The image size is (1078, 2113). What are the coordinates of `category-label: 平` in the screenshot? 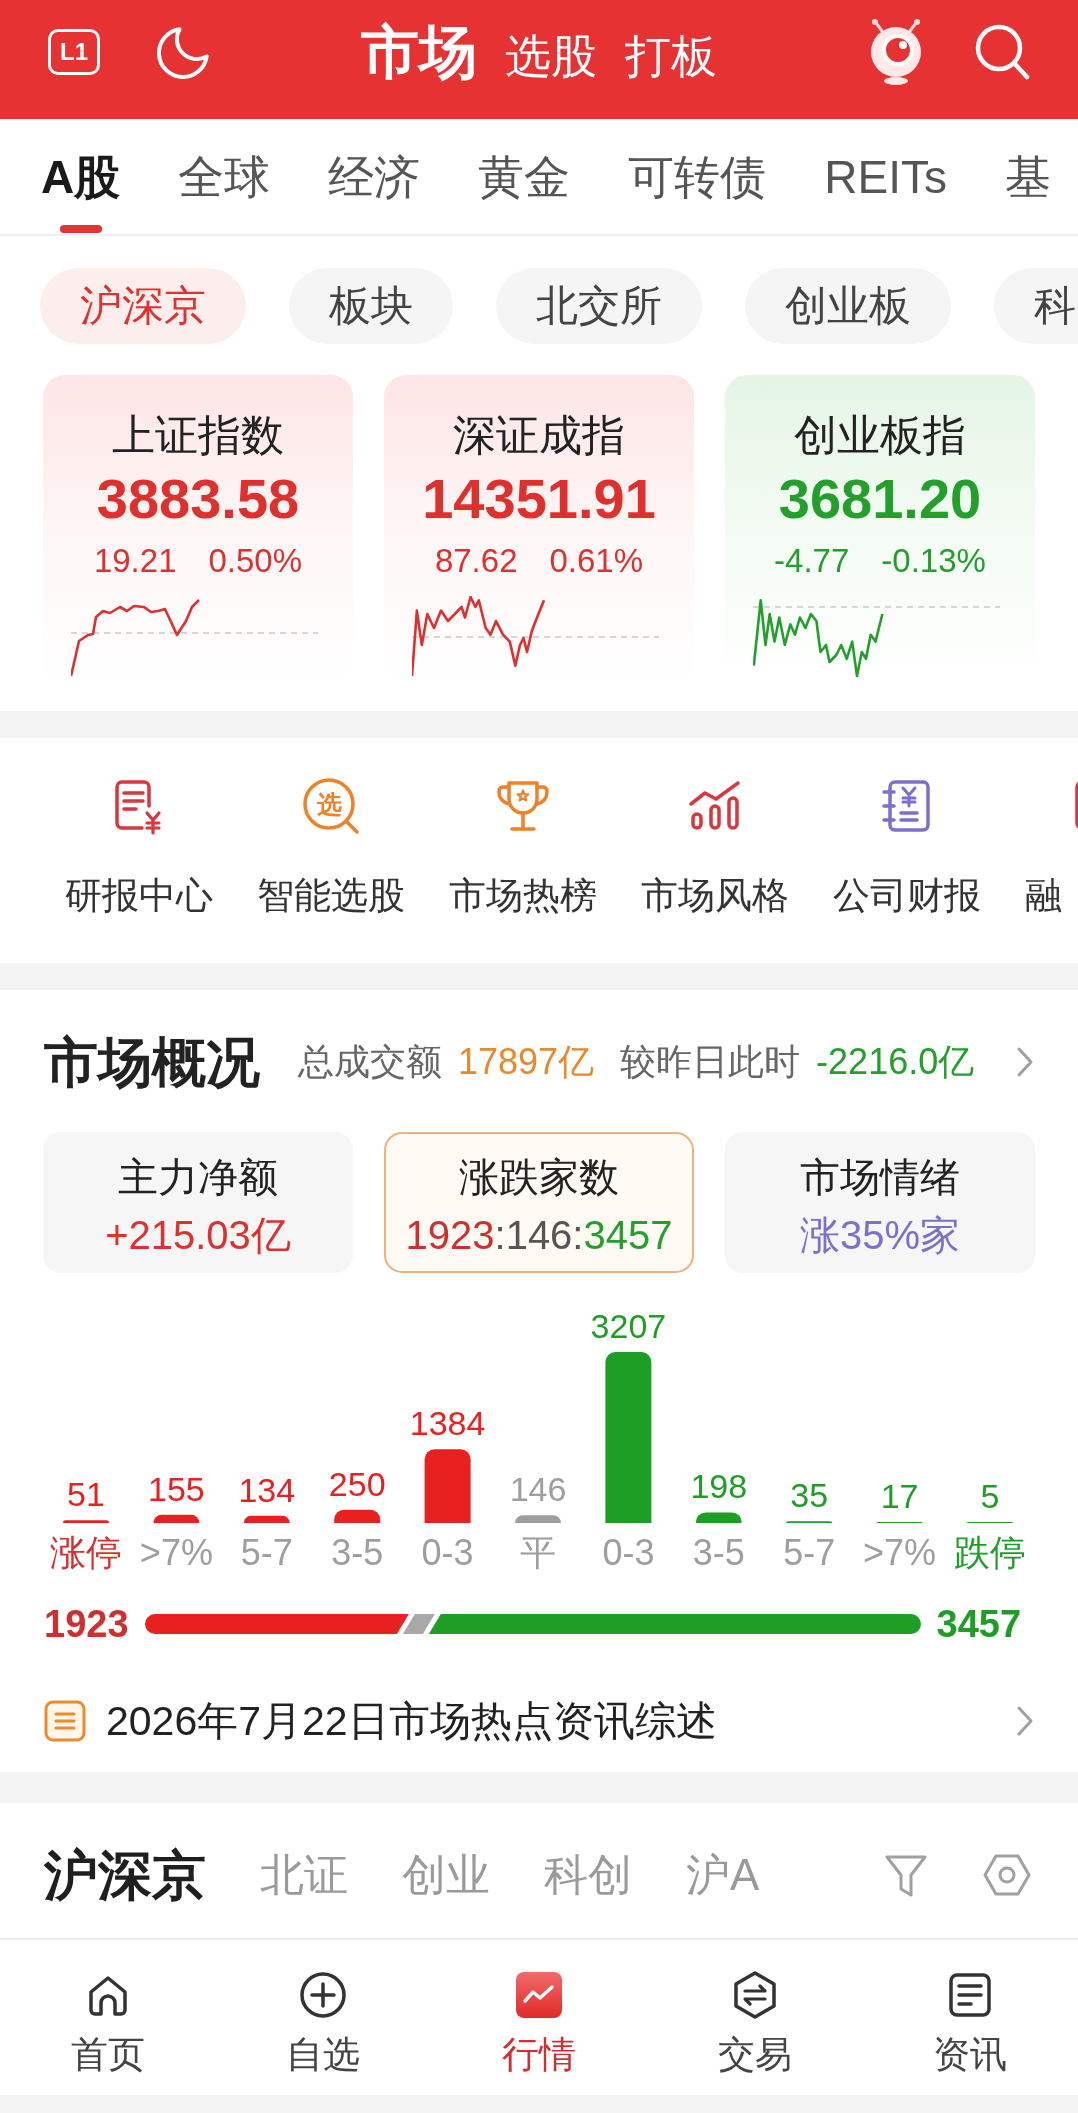 It's located at (538, 1552).